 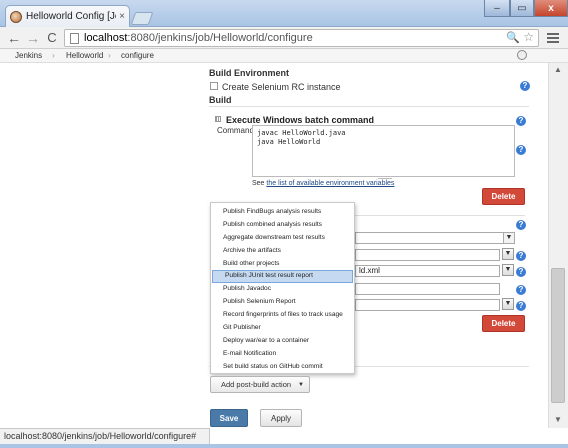 What do you see at coordinates (282, 341) in the screenshot?
I see `menu-item-deploy-war: Deploy war/ear to a container` at bounding box center [282, 341].